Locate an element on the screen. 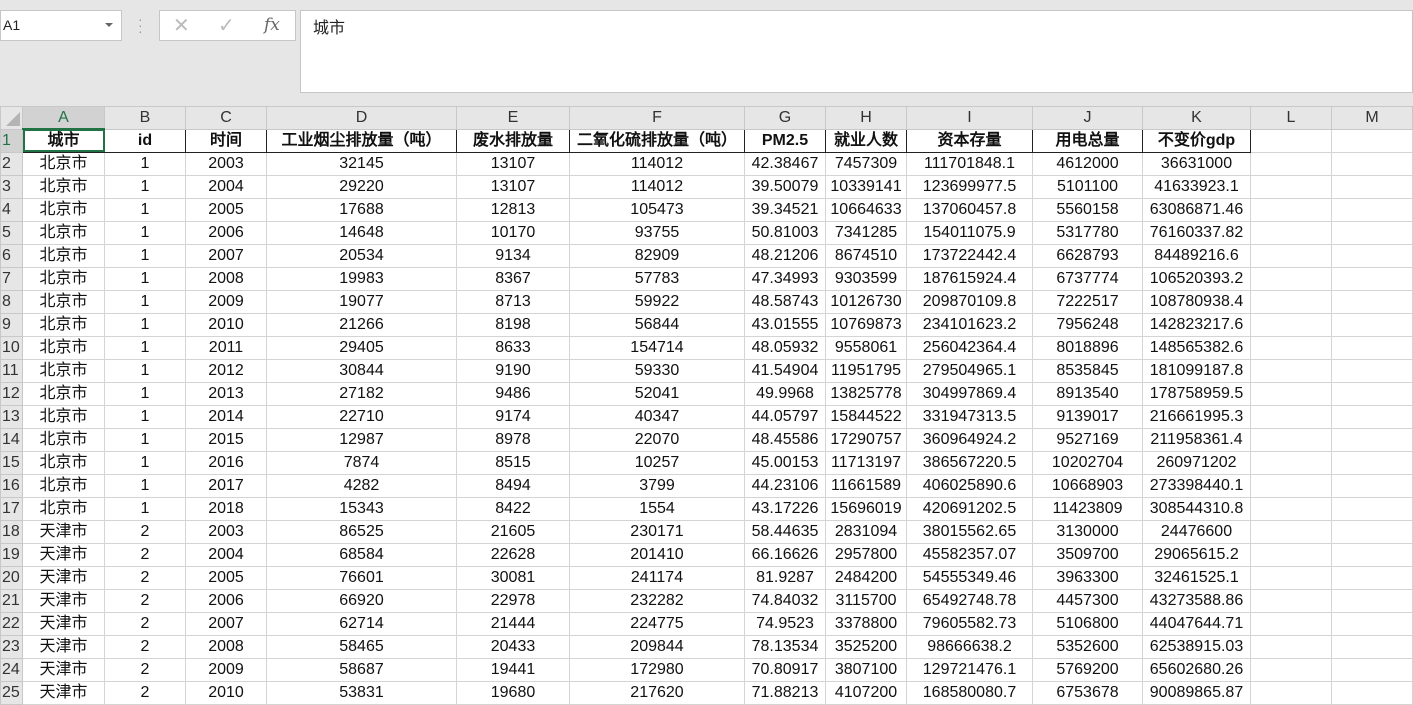 The image size is (1413, 705). cell-g3: 39.50079 is located at coordinates (785, 186).